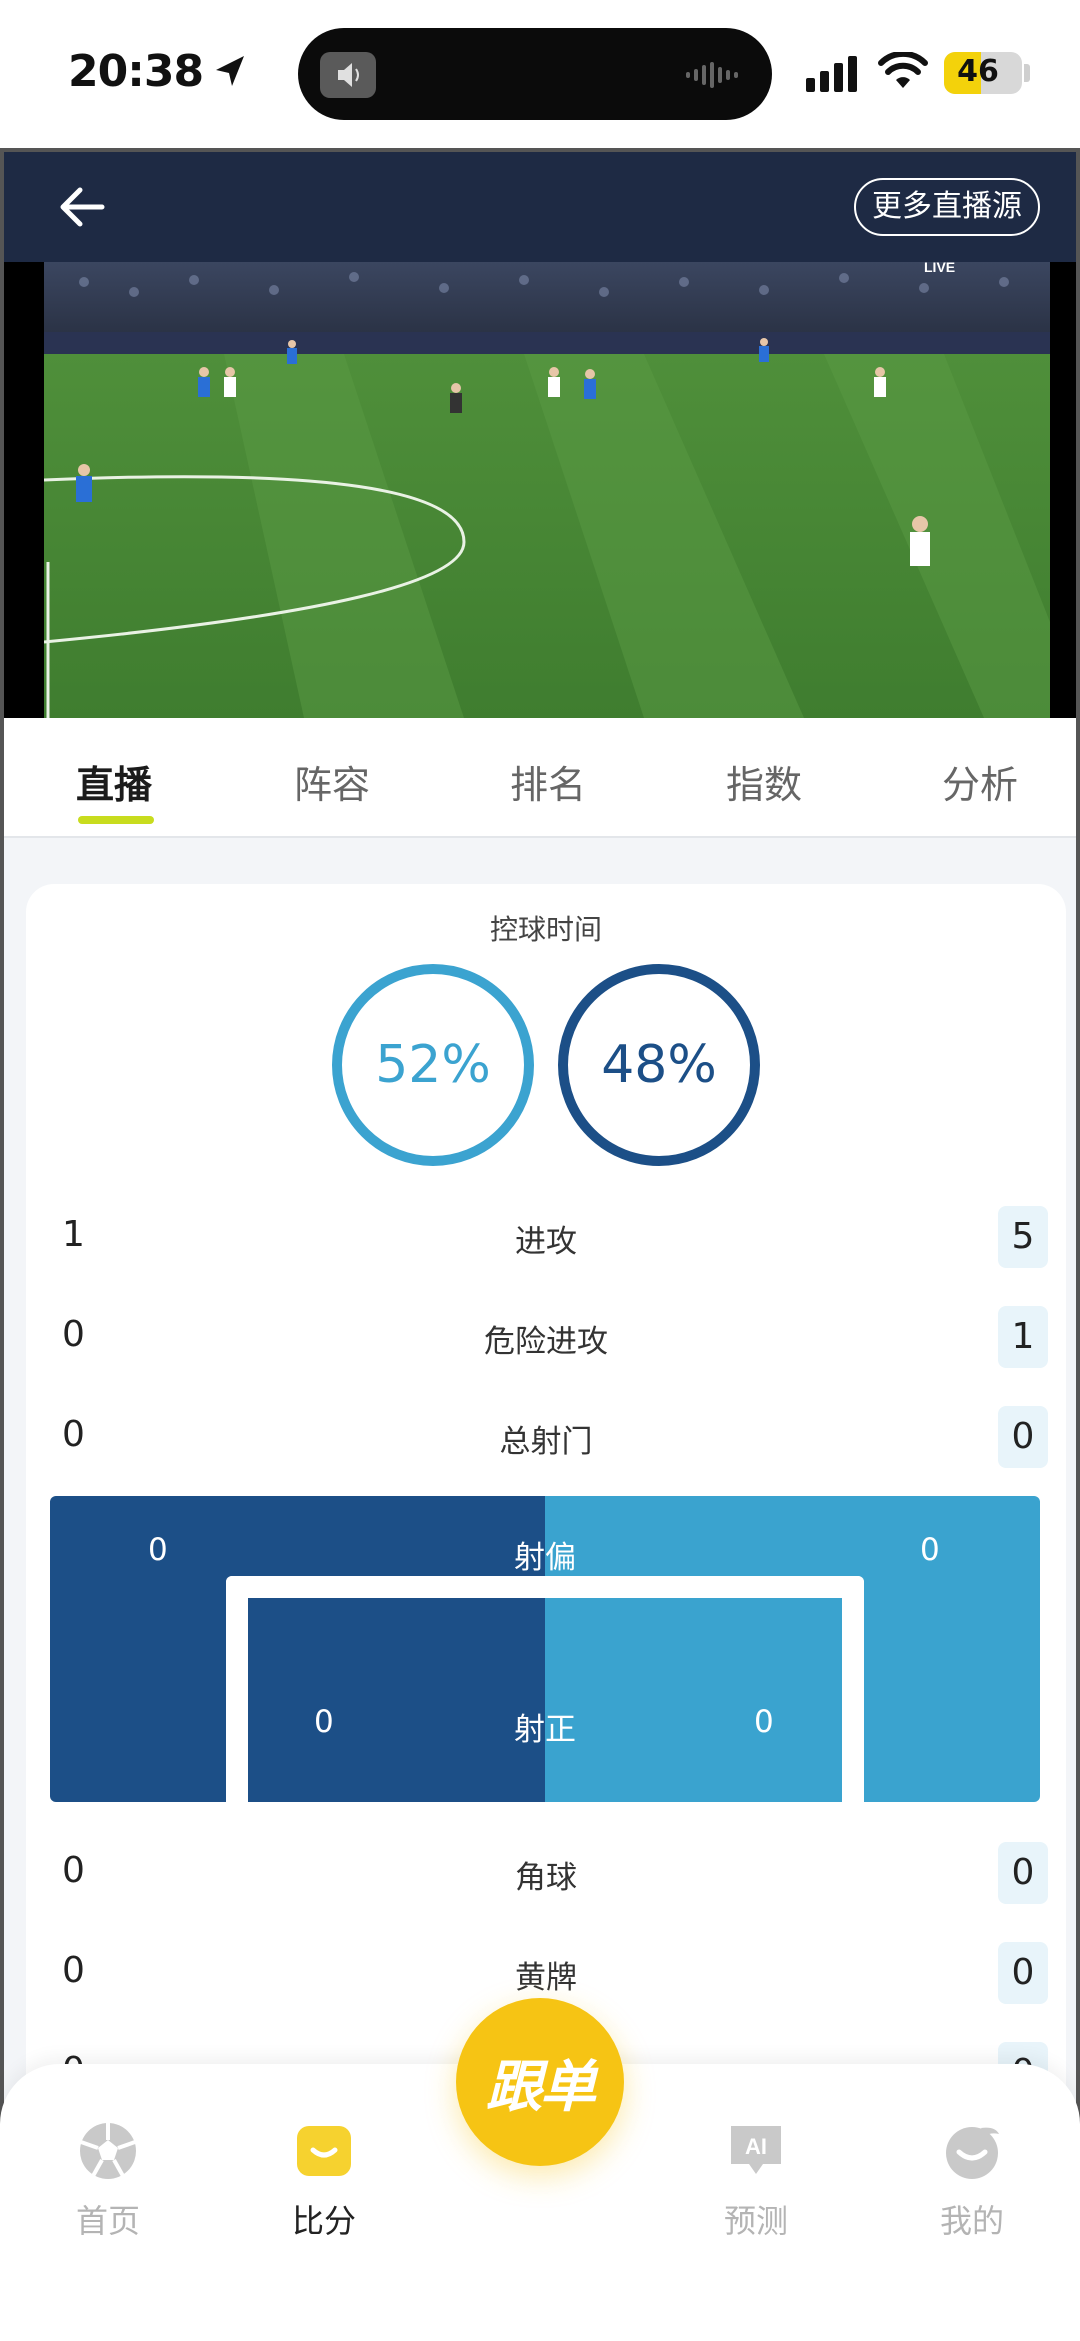 This screenshot has height=2341, width=1080. What do you see at coordinates (947, 207) in the screenshot?
I see `more-live-sources-button: 更多直播源` at bounding box center [947, 207].